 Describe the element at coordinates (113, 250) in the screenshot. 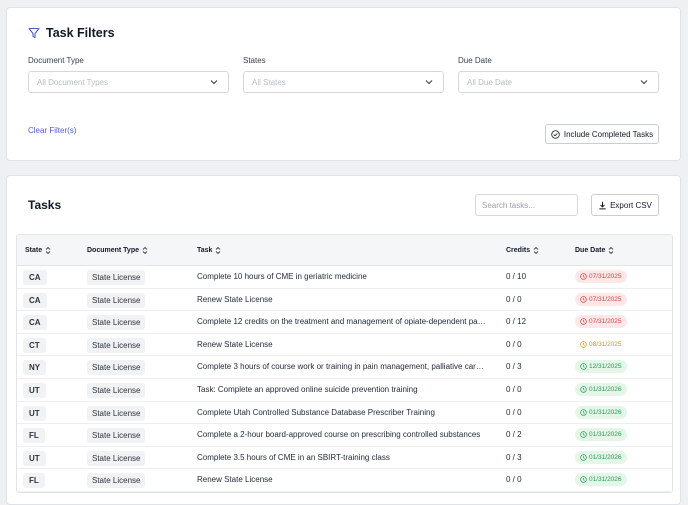

I see `column-label: Document Type` at that location.